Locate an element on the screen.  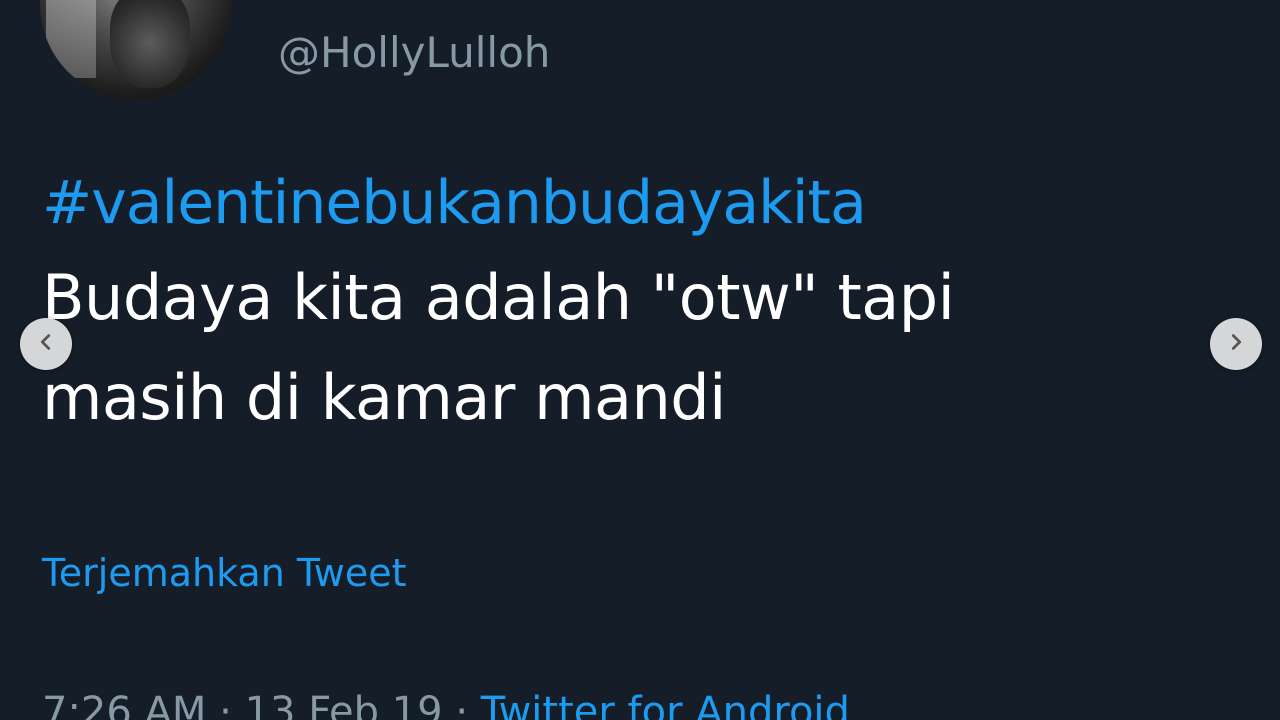
chevron-left-icon is located at coordinates (46, 344).